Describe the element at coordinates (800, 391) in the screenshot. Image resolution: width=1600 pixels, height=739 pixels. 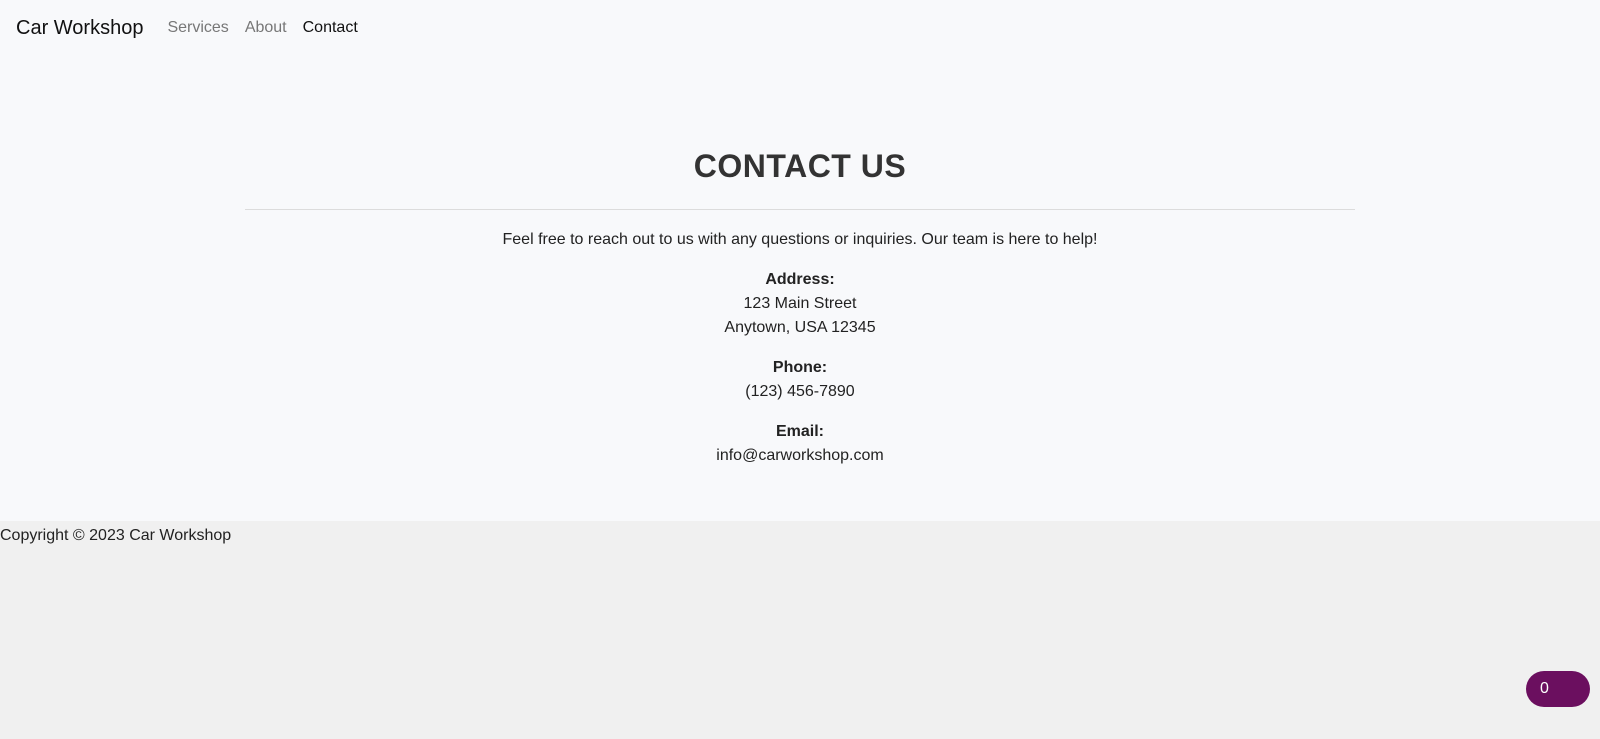
I see `phone-value: (123) 456-7890` at that location.